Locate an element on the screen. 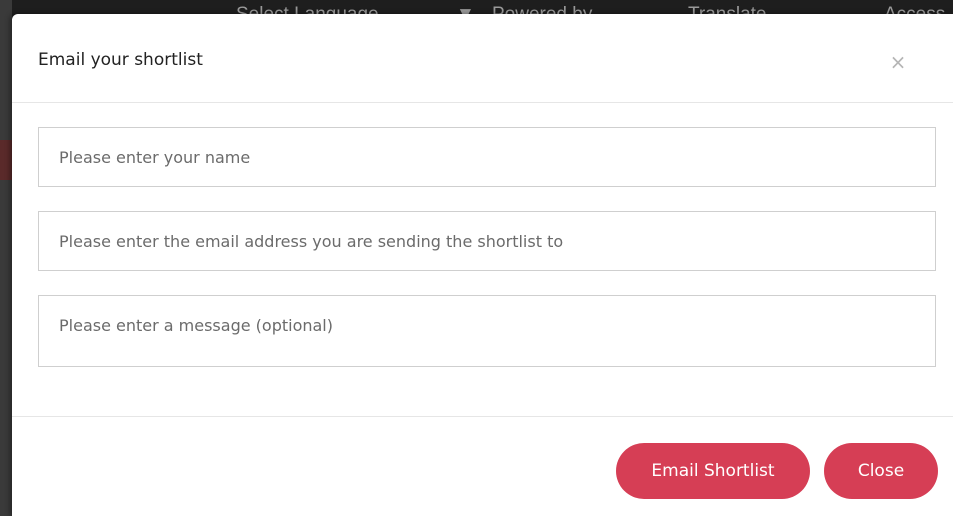  dialog-title: Email your shortlist is located at coordinates (120, 60).